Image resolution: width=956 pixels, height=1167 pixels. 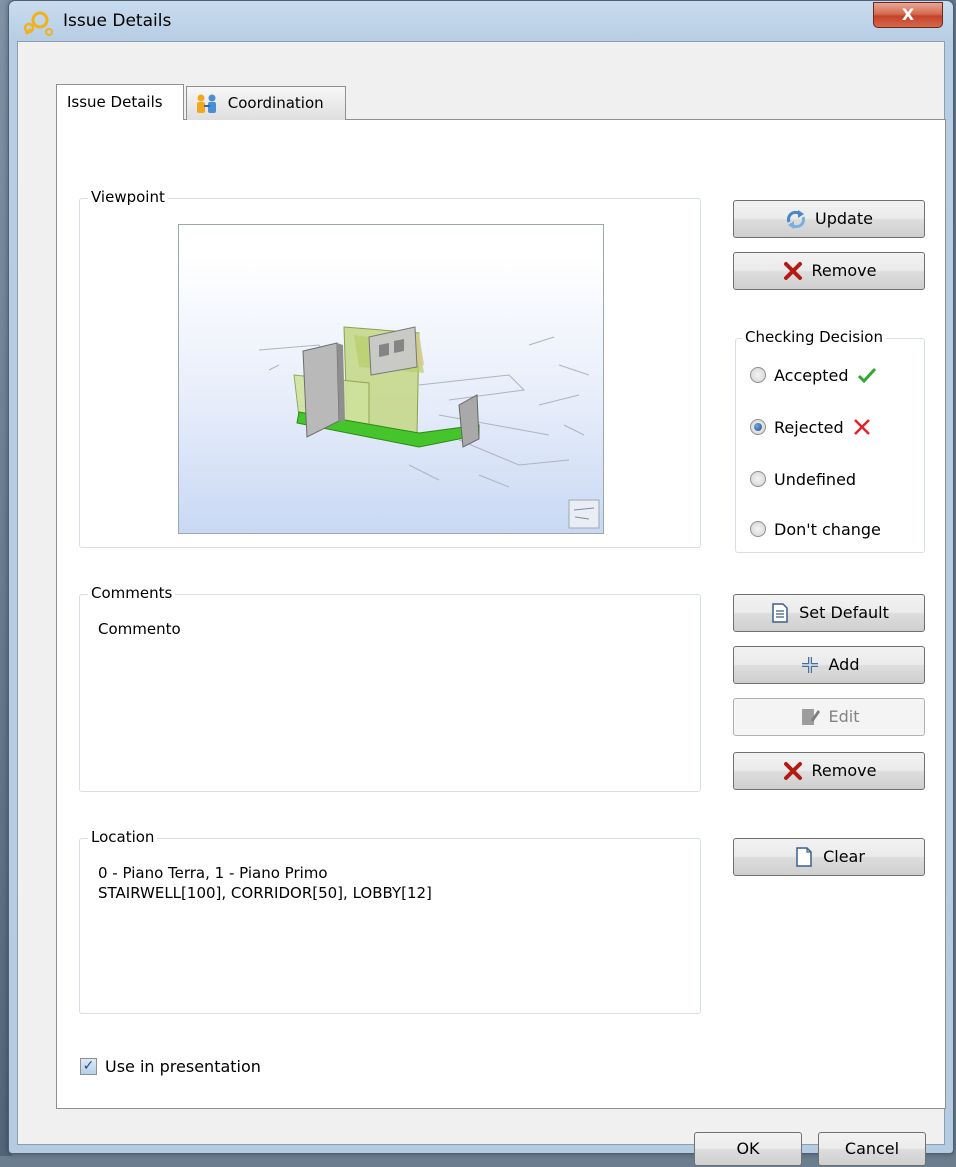 I want to click on update-label: Update, so click(x=844, y=218).